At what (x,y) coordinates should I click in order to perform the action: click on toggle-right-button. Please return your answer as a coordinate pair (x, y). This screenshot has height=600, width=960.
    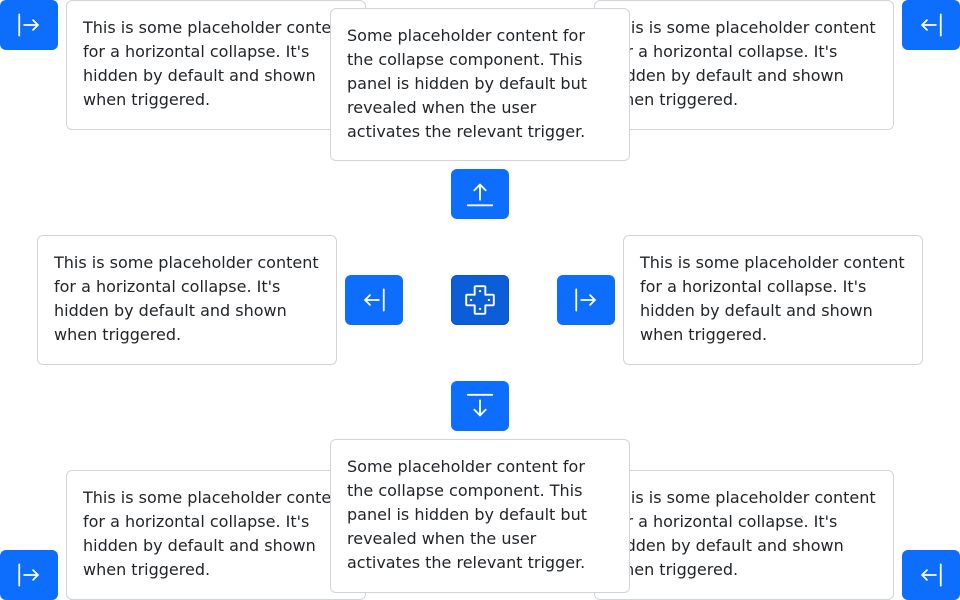
    Looking at the image, I should click on (586, 300).